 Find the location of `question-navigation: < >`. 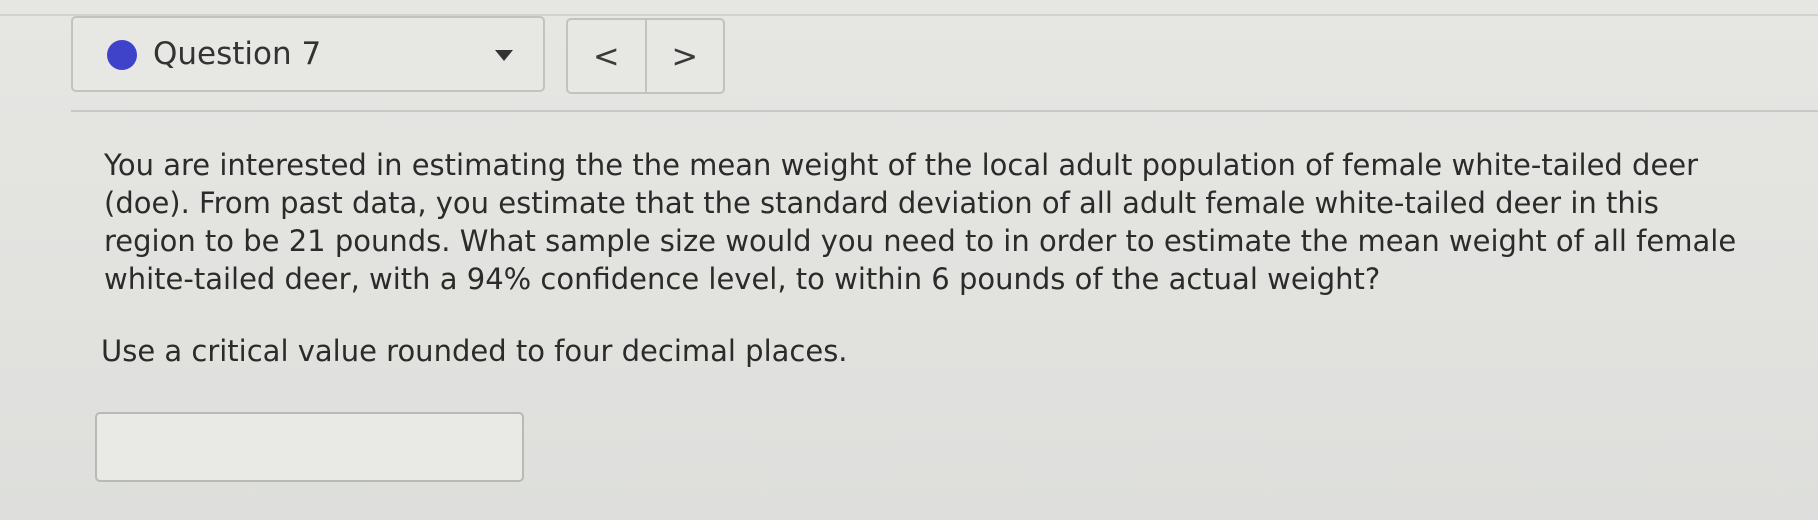

question-navigation: < > is located at coordinates (645, 56).